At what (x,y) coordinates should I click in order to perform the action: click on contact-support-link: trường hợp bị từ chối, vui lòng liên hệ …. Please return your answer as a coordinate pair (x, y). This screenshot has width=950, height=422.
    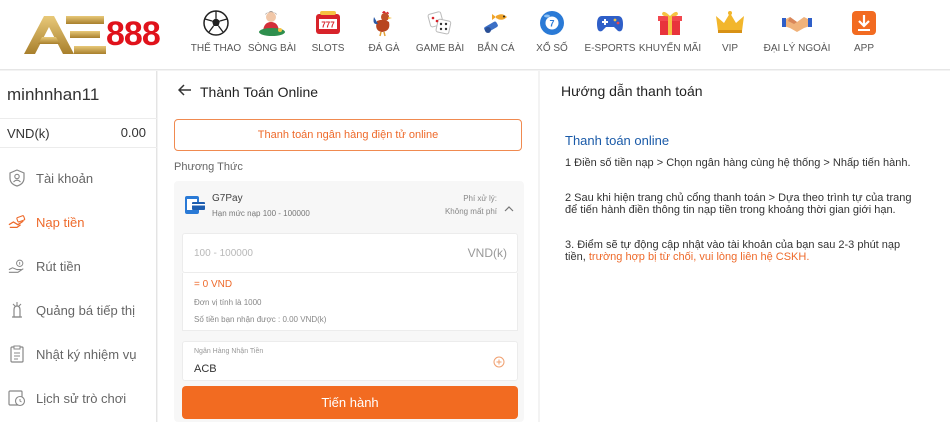
    Looking at the image, I should click on (699, 257).